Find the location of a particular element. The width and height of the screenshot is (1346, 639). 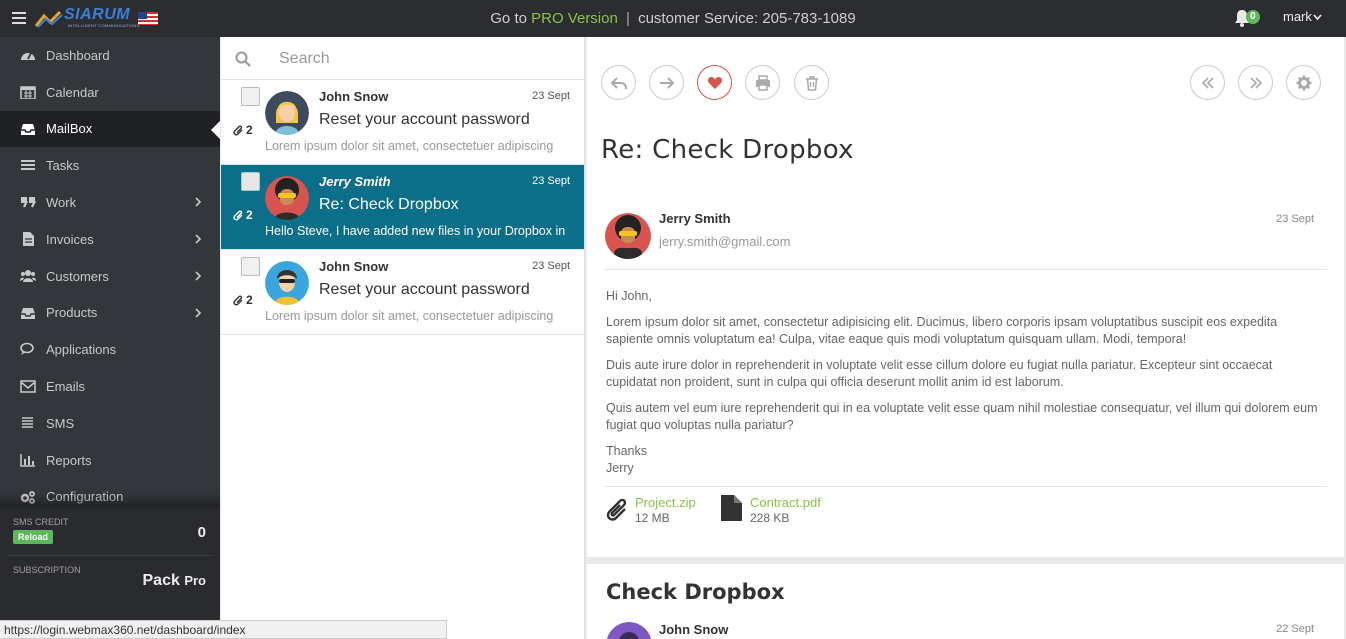

tasks-icon is located at coordinates (28, 165).